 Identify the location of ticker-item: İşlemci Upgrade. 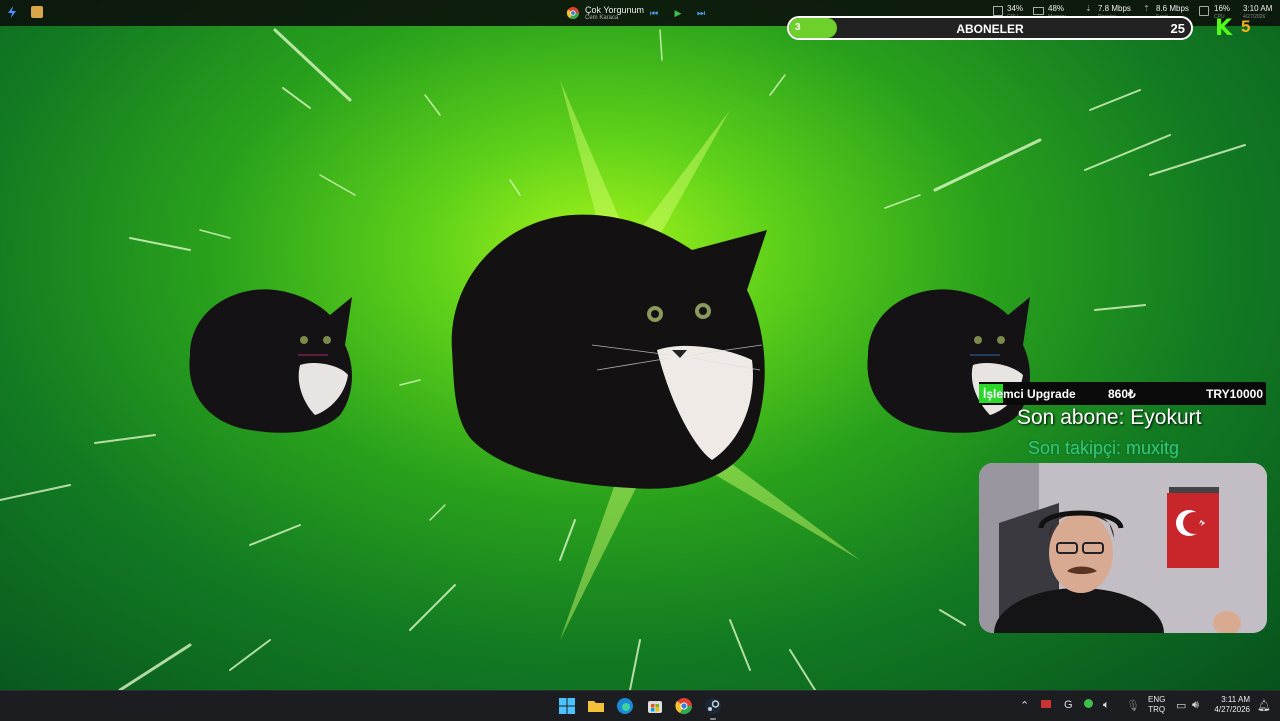
(1029, 394).